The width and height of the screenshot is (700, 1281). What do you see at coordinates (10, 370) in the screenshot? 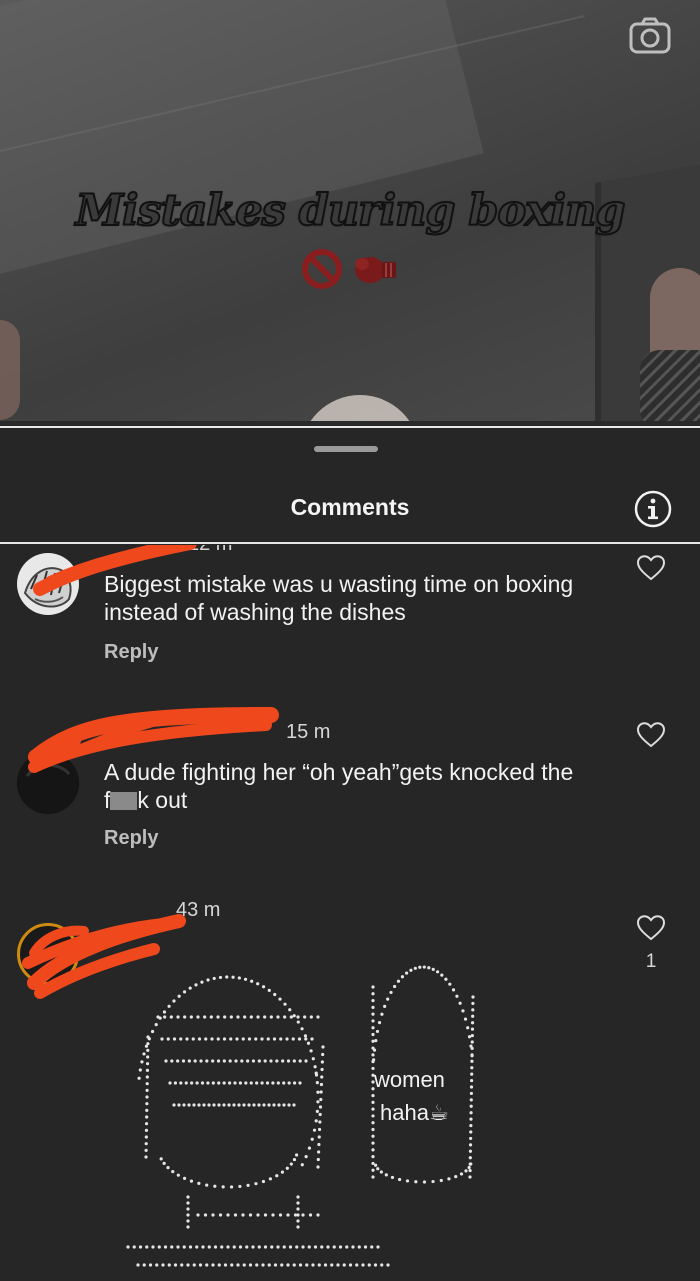
I see `person-hand-left` at bounding box center [10, 370].